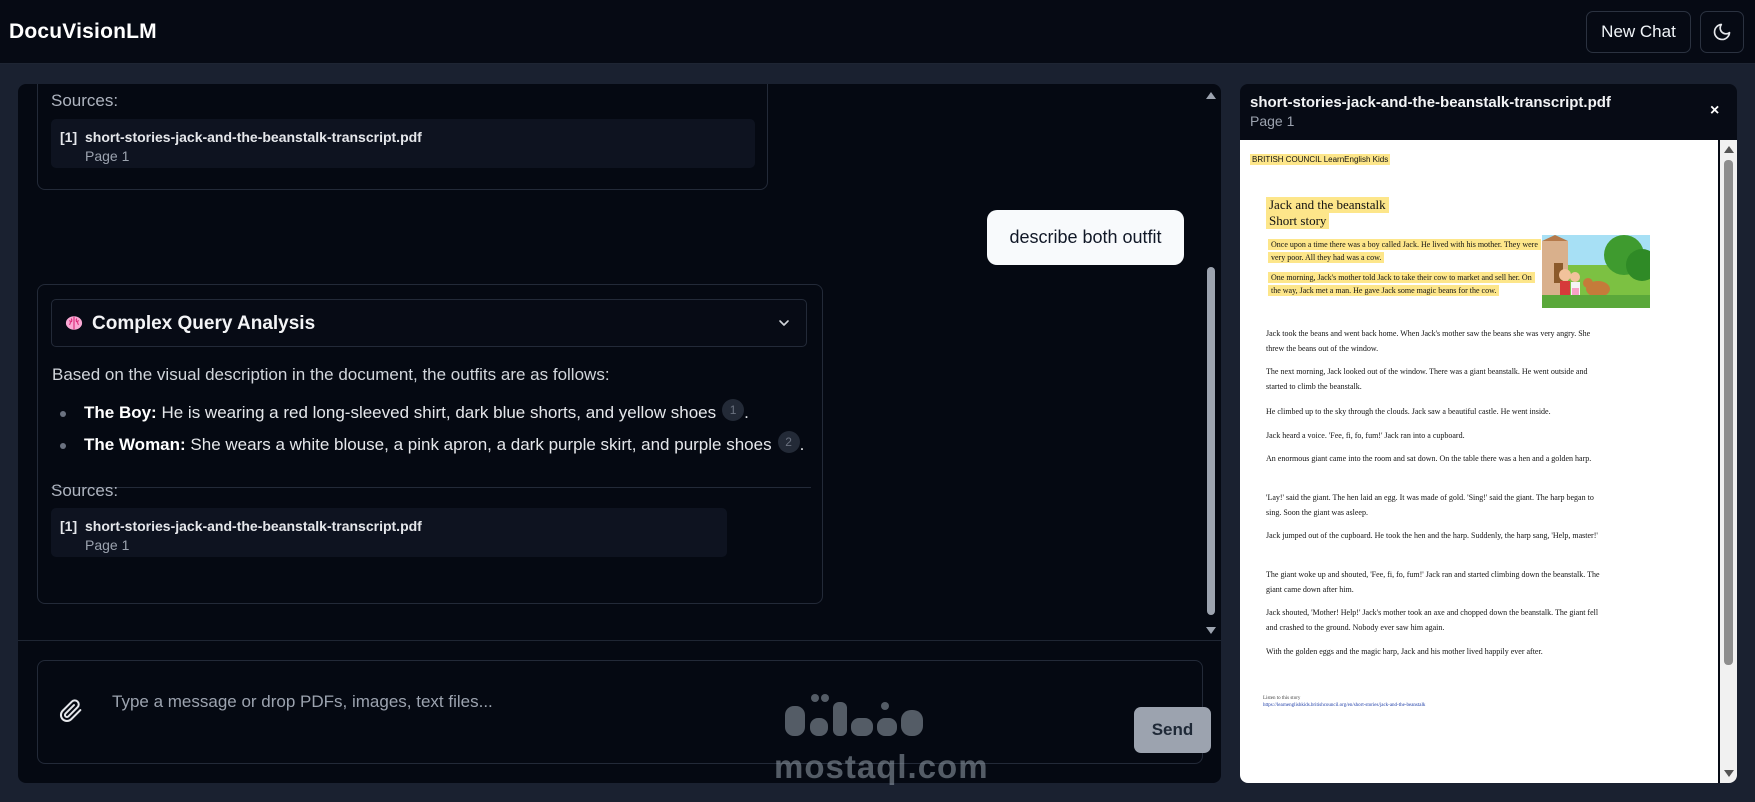  Describe the element at coordinates (71, 711) in the screenshot. I see `paperclip-icon` at that location.